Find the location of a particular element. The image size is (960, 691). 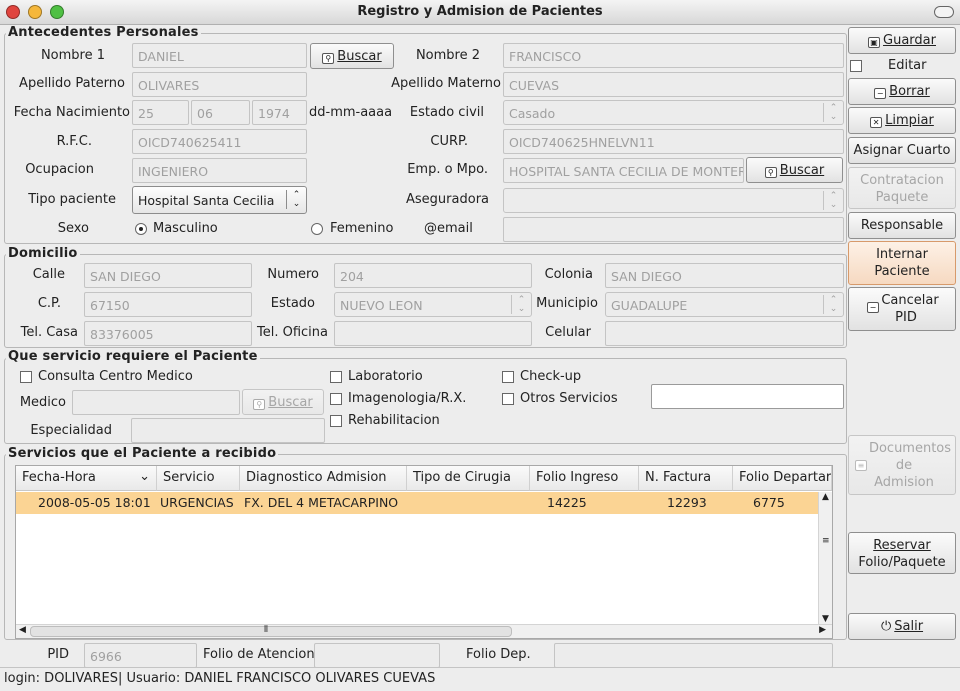

municipio-label: Municipio is located at coordinates (567, 303).